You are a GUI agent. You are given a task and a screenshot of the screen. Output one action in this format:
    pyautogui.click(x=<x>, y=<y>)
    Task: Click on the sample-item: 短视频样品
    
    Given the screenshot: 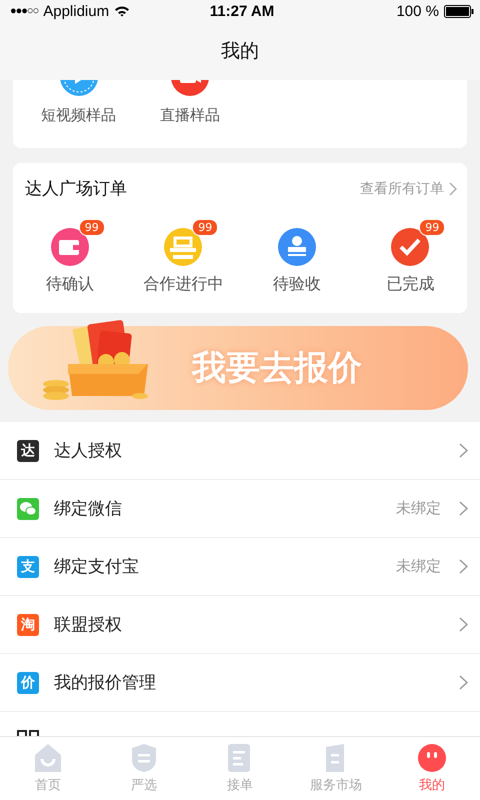 What is the action you would take?
    pyautogui.click(x=78, y=114)
    